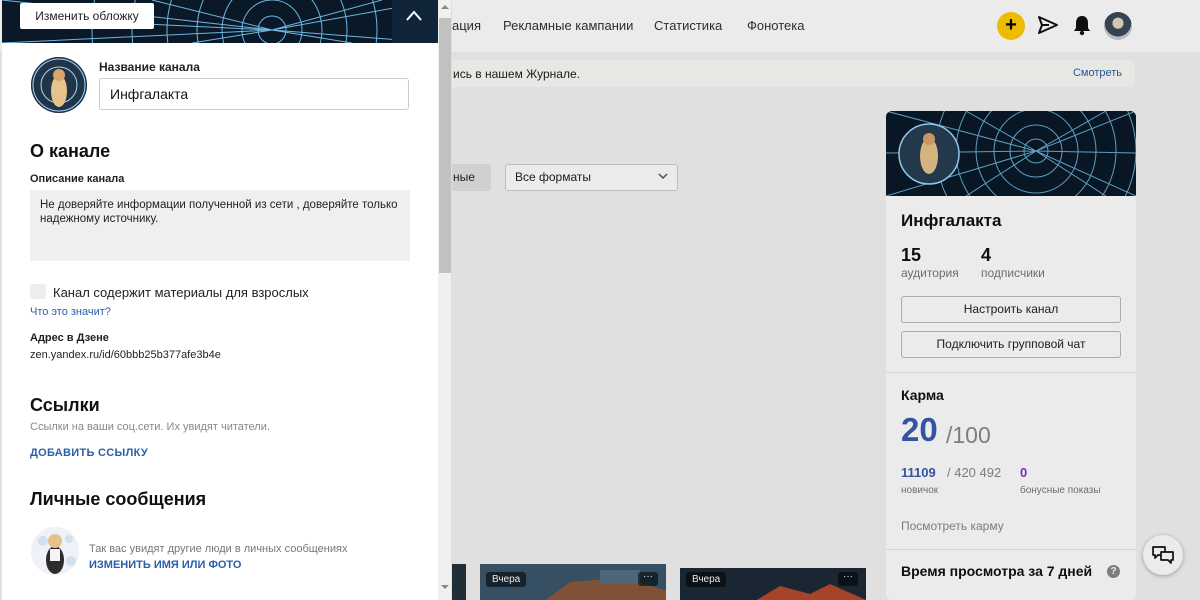 This screenshot has width=1200, height=600. What do you see at coordinates (445, 7) in the screenshot?
I see `scroll-up-icon` at bounding box center [445, 7].